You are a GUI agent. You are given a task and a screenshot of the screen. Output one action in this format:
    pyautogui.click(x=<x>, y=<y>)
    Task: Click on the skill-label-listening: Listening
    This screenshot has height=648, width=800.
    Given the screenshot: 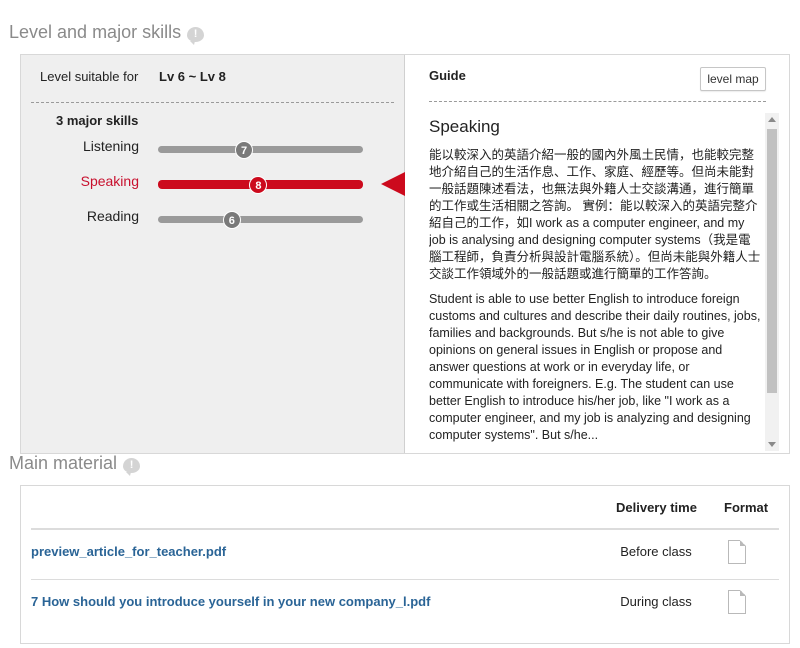 What is the action you would take?
    pyautogui.click(x=110, y=146)
    